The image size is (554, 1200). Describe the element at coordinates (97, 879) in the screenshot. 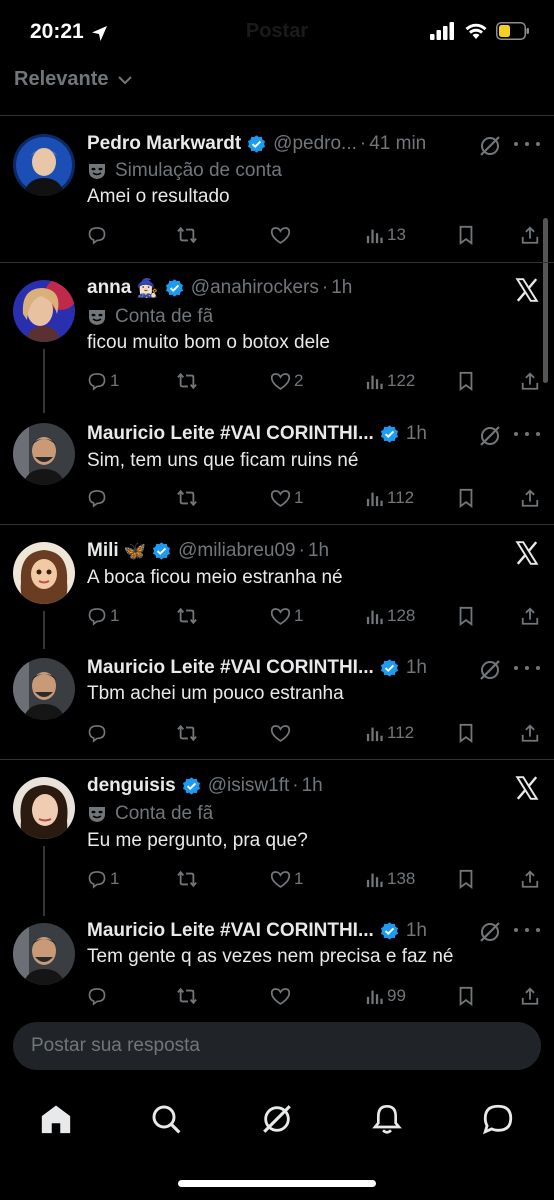

I see `reply-icon` at that location.